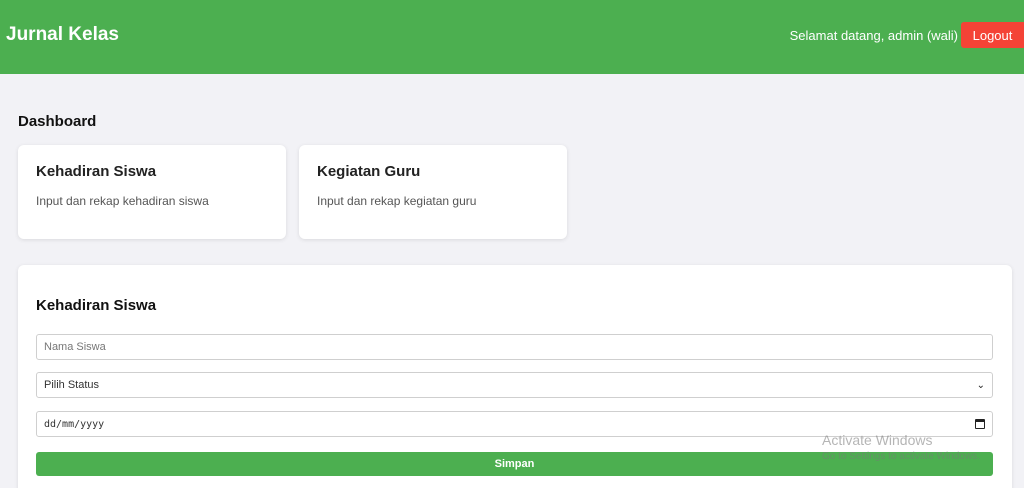 The height and width of the screenshot is (488, 1024). Describe the element at coordinates (74, 424) in the screenshot. I see `date-placeholder: dd/mm/yyyy` at that location.